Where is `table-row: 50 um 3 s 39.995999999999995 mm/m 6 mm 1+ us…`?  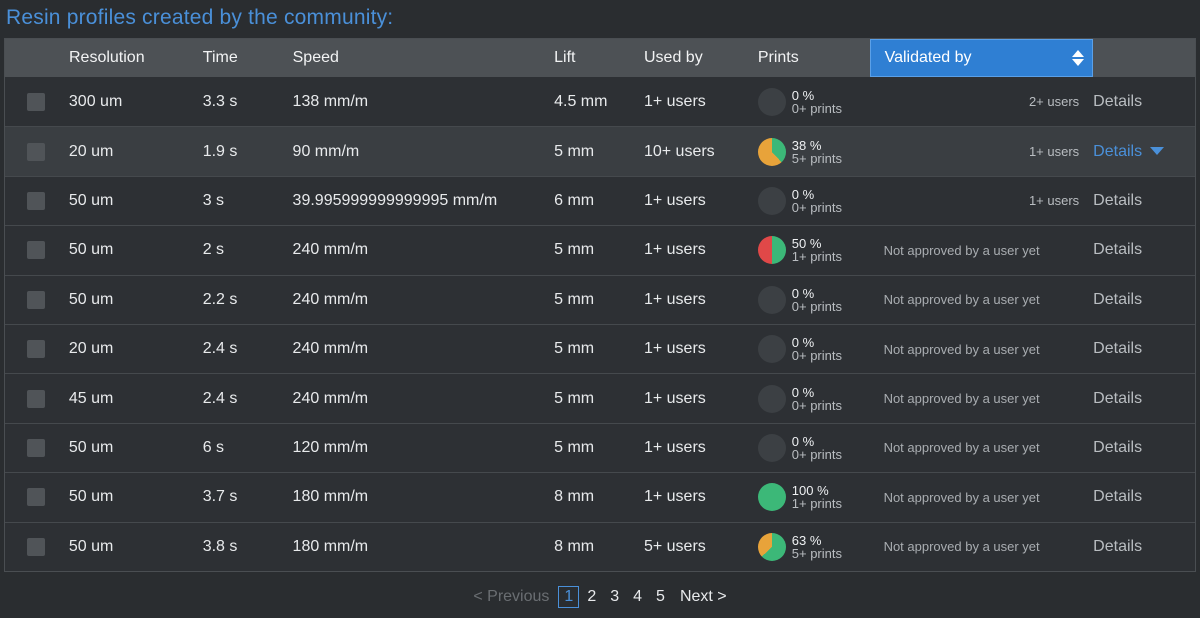
table-row: 50 um 3 s 39.995999999999995 mm/m 6 mm 1+ us… is located at coordinates (600, 200).